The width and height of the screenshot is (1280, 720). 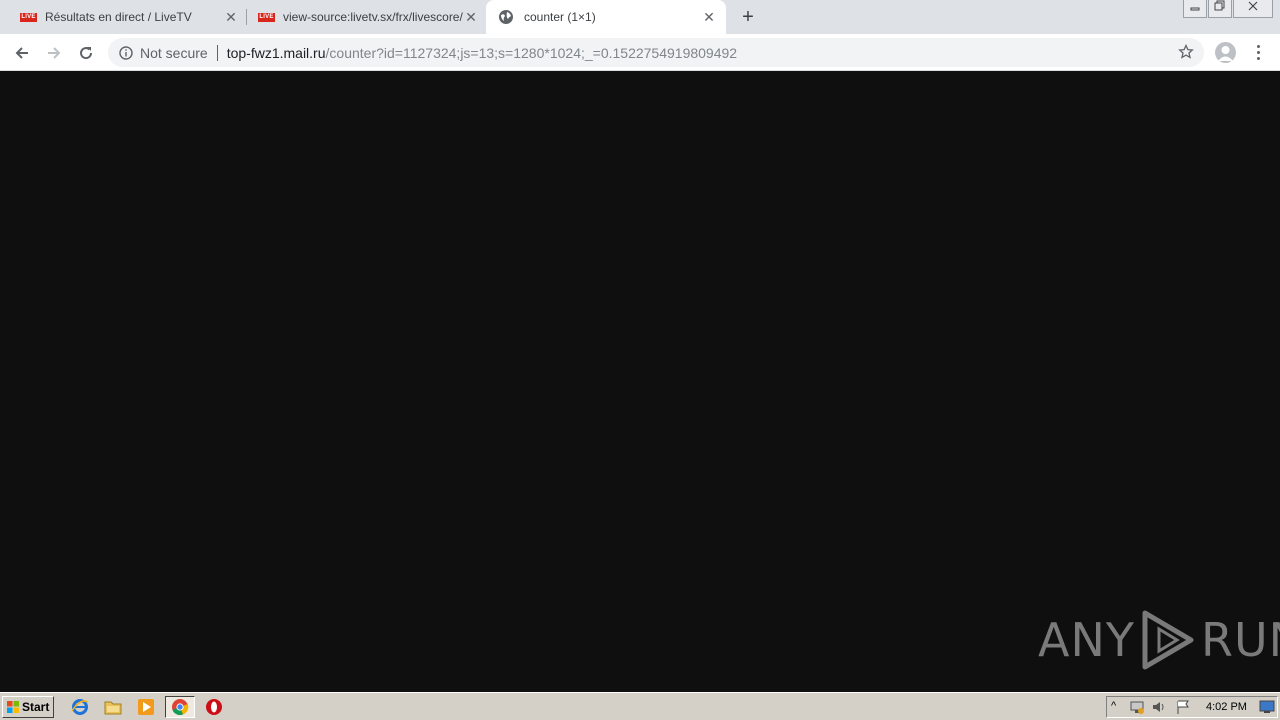 What do you see at coordinates (560, 17) in the screenshot?
I see `tab-title: counter (1×1)` at bounding box center [560, 17].